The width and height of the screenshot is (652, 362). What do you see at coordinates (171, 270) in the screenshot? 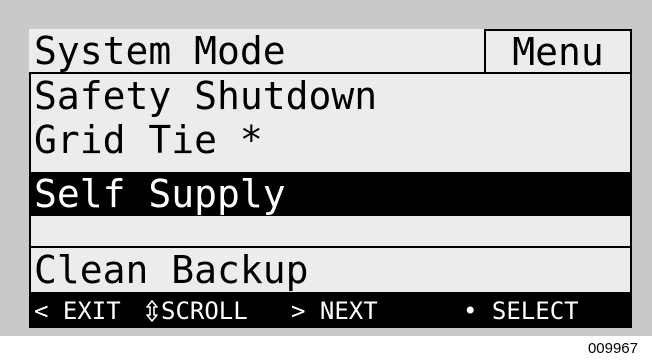
I see `list-item-label: Clean Backup` at bounding box center [171, 270].